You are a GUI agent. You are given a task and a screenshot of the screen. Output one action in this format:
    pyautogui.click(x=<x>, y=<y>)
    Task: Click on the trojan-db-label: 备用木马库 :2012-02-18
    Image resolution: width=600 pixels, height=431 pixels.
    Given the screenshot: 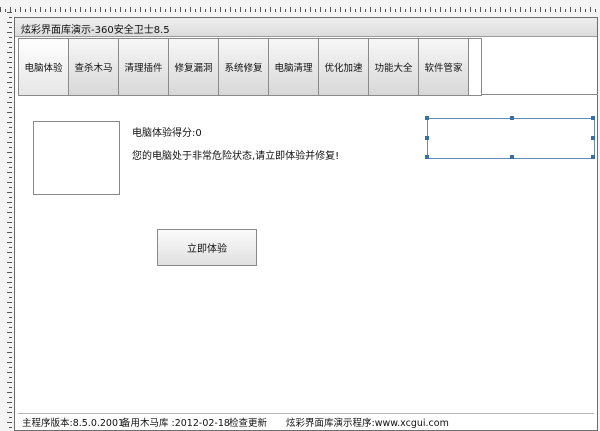 What is the action you would take?
    pyautogui.click(x=175, y=423)
    